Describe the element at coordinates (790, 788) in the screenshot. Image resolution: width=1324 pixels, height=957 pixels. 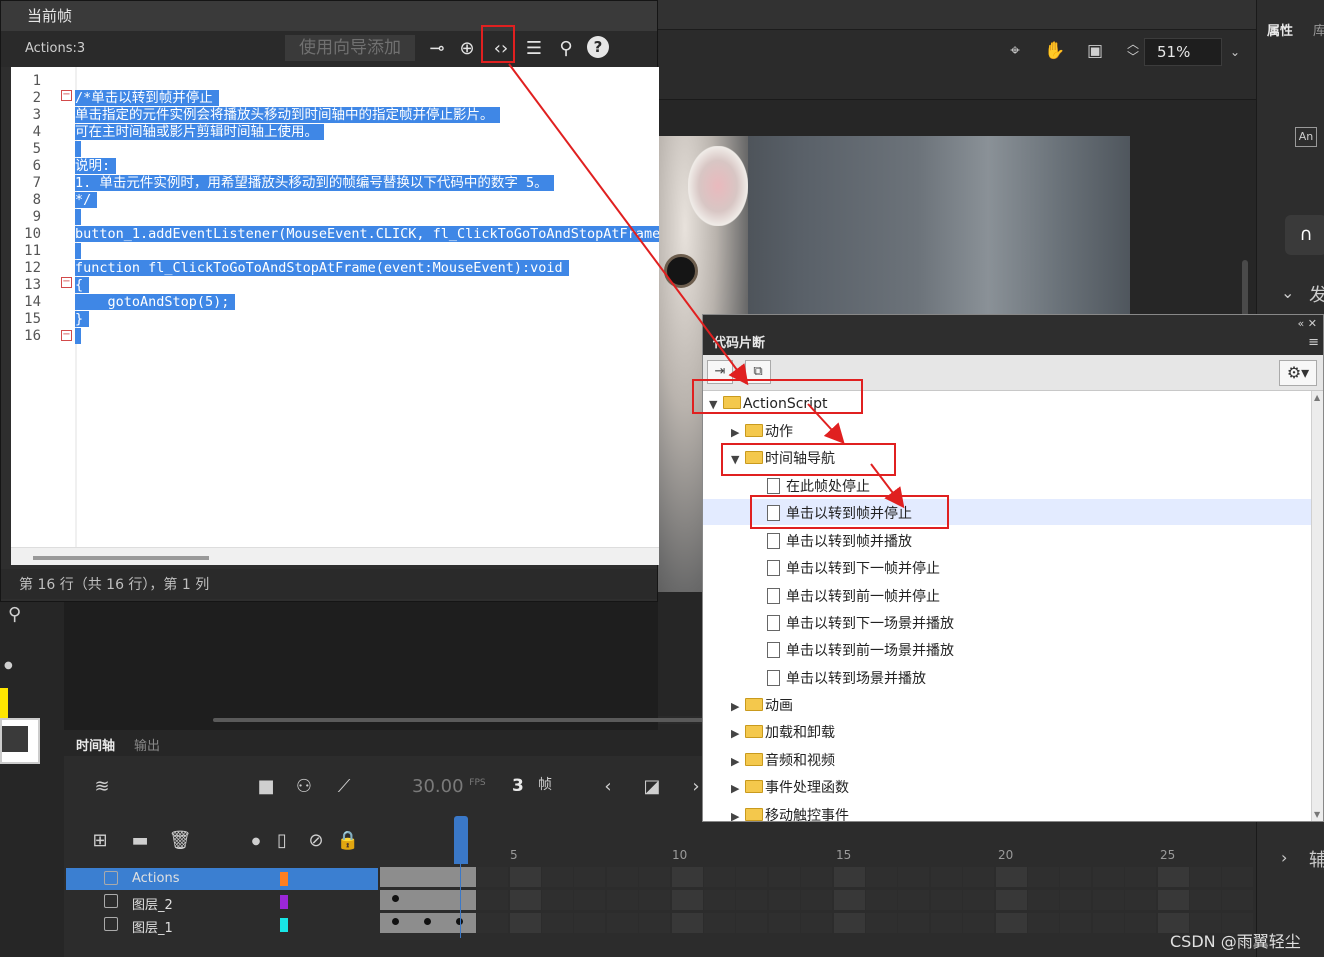
I see `tree-folder: ▶ 事件处理函数` at that location.